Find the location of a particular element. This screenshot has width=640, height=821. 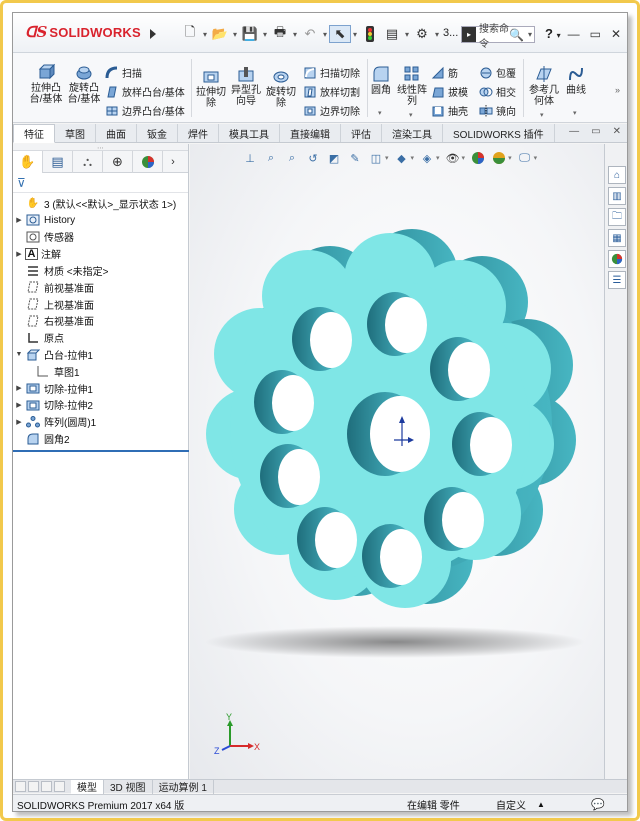

tab-sheet-metal: 钣金 is located at coordinates (157, 133).